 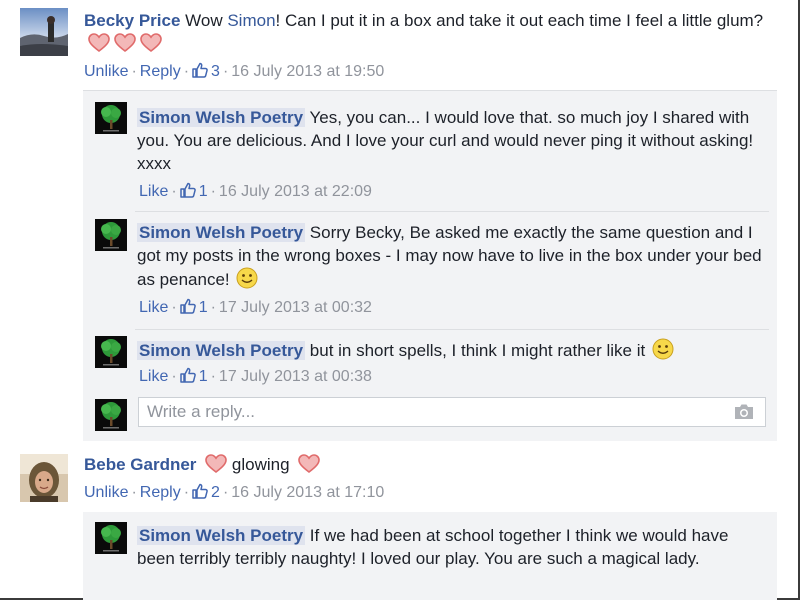 I want to click on comment-text-start: Wow, so click(x=206, y=20).